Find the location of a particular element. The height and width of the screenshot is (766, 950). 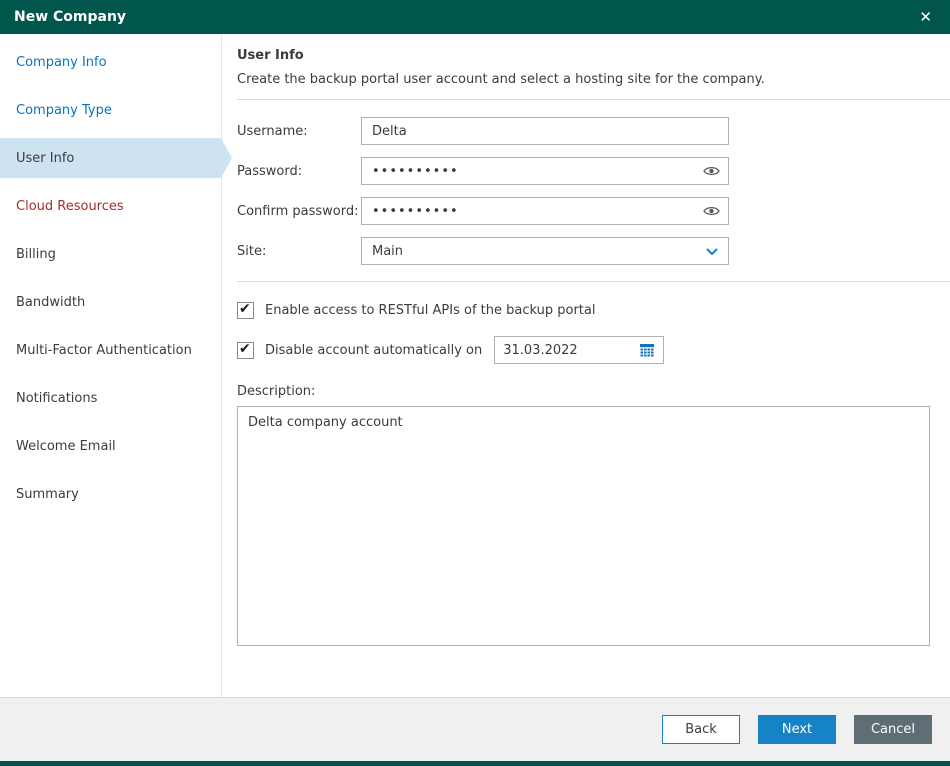

calendar-icon is located at coordinates (647, 350).